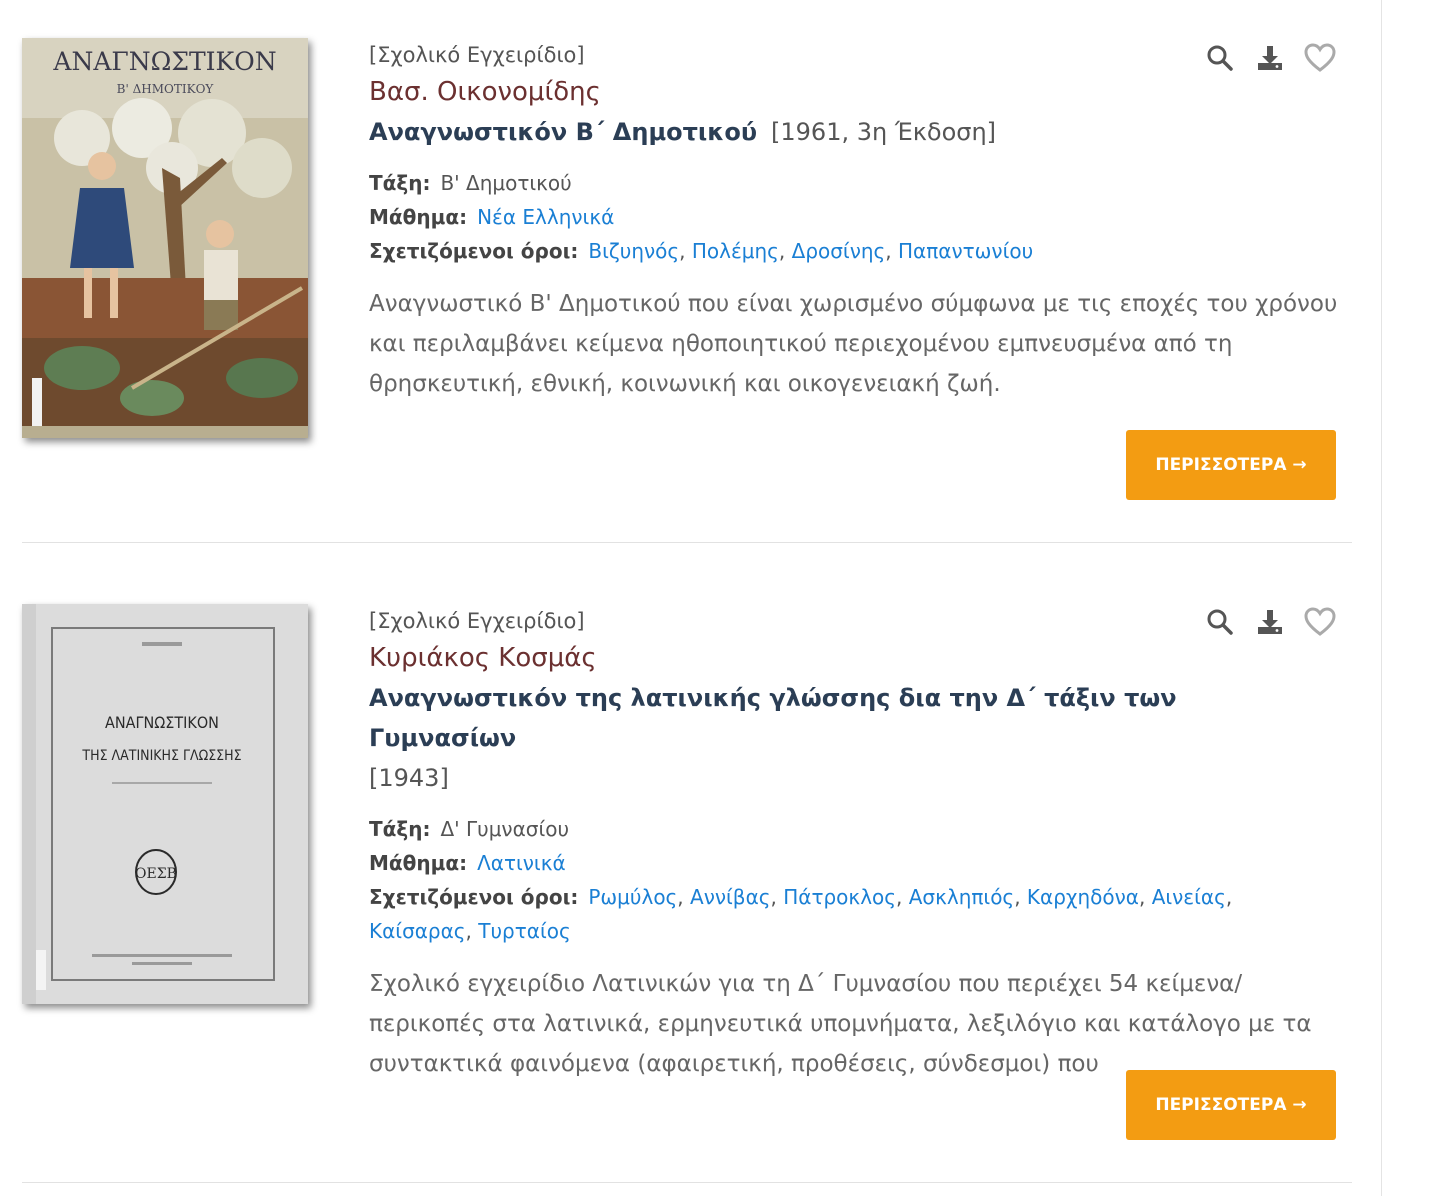 This screenshot has height=1196, width=1444. I want to click on publication-year: [1943], so click(409, 778).